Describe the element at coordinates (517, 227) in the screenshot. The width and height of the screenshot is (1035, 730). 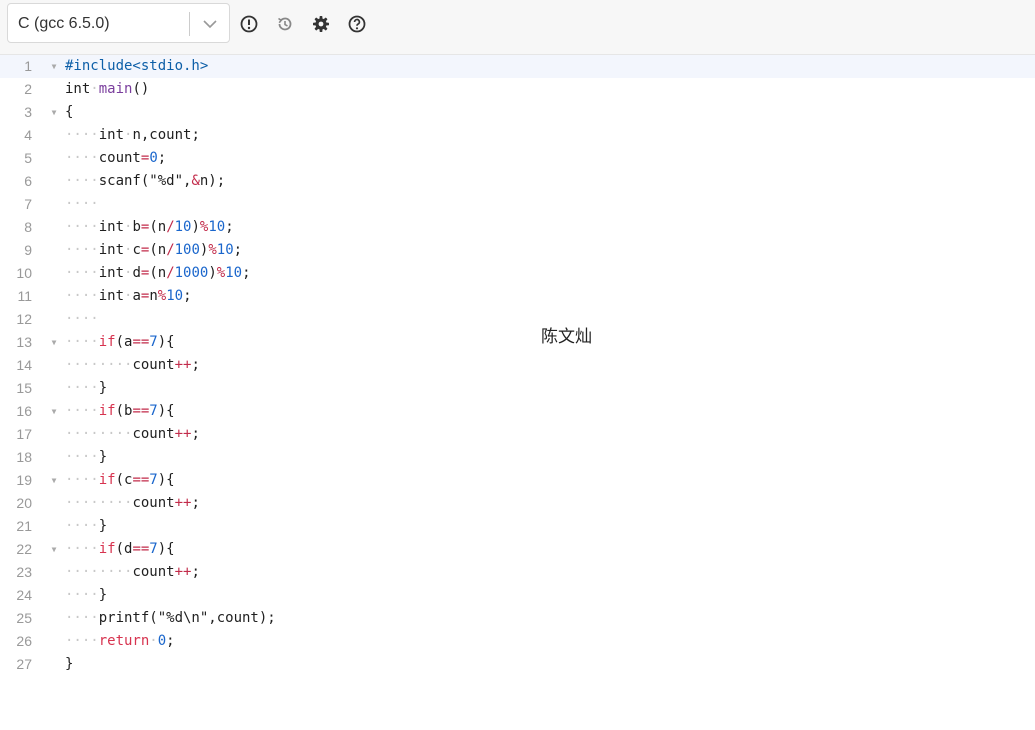
I see `code-line: 8 ····int·b=(n/10)%10;` at that location.